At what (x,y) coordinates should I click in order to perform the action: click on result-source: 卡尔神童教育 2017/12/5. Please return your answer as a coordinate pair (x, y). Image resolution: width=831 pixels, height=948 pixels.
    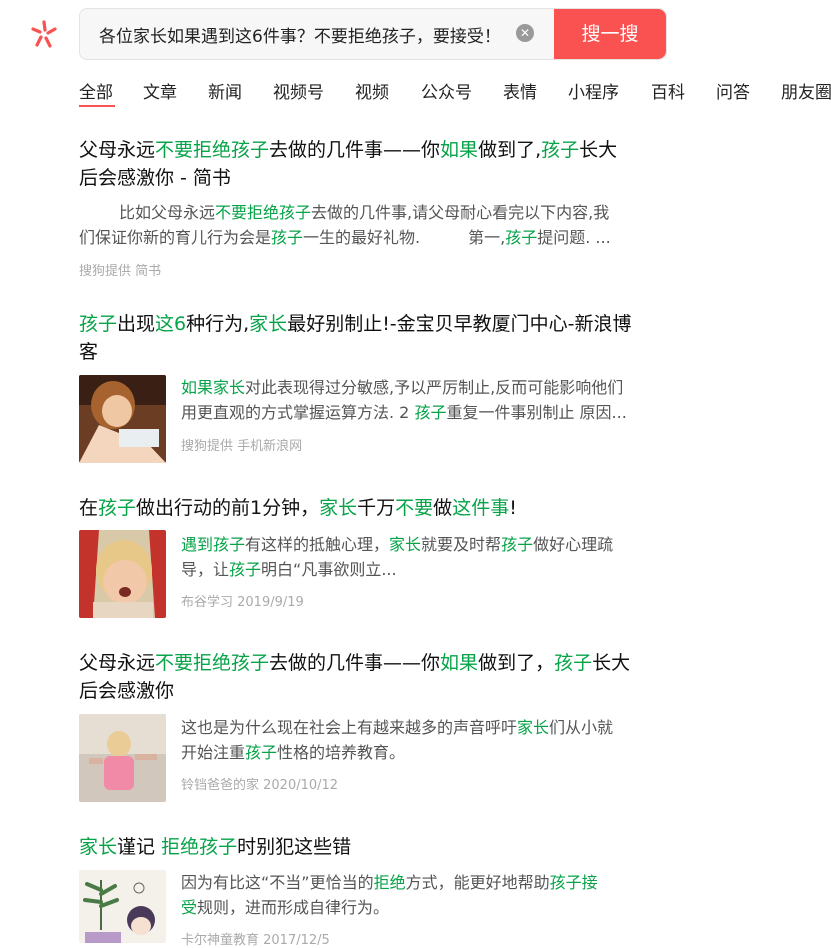
    Looking at the image, I should click on (255, 940).